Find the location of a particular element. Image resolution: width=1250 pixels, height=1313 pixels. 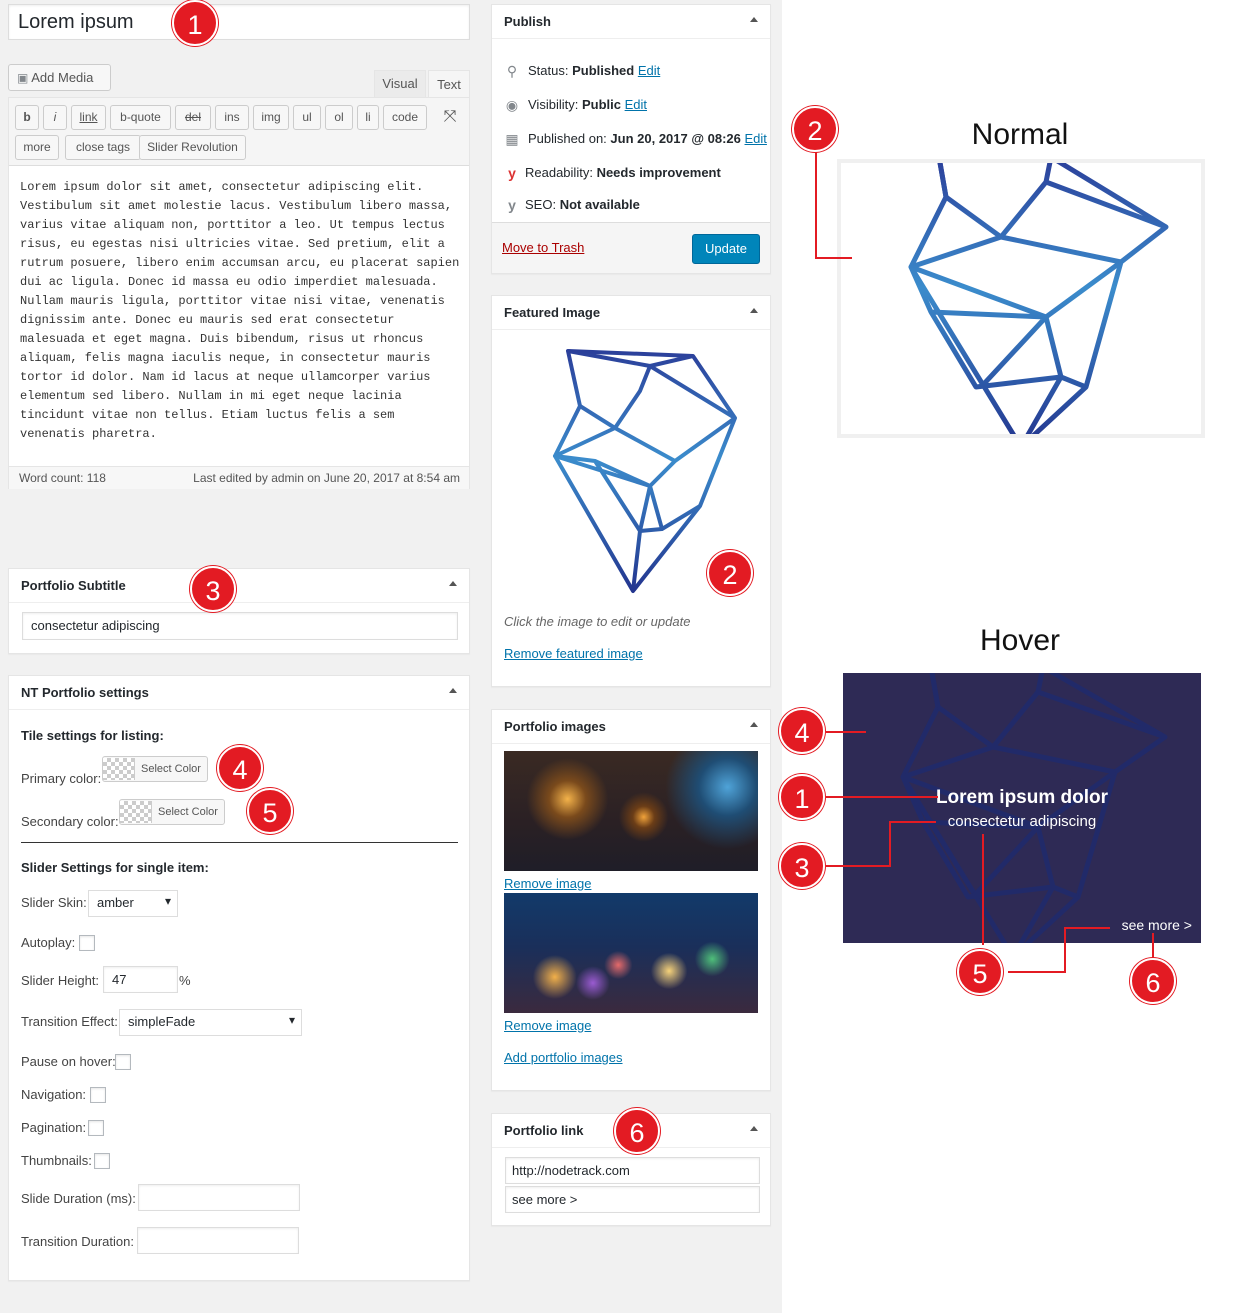

autoplay-checkbox is located at coordinates (87, 943).